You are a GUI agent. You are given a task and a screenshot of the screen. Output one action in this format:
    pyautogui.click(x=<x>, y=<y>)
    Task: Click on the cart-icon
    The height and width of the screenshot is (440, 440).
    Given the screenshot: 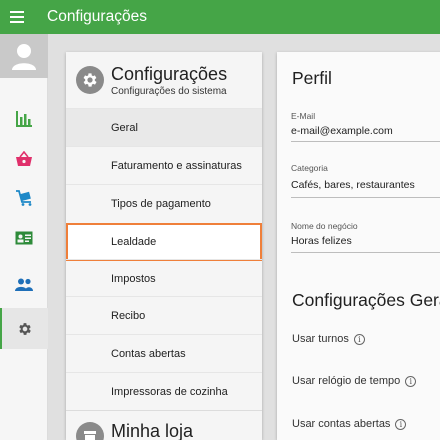 What is the action you would take?
    pyautogui.click(x=24, y=198)
    